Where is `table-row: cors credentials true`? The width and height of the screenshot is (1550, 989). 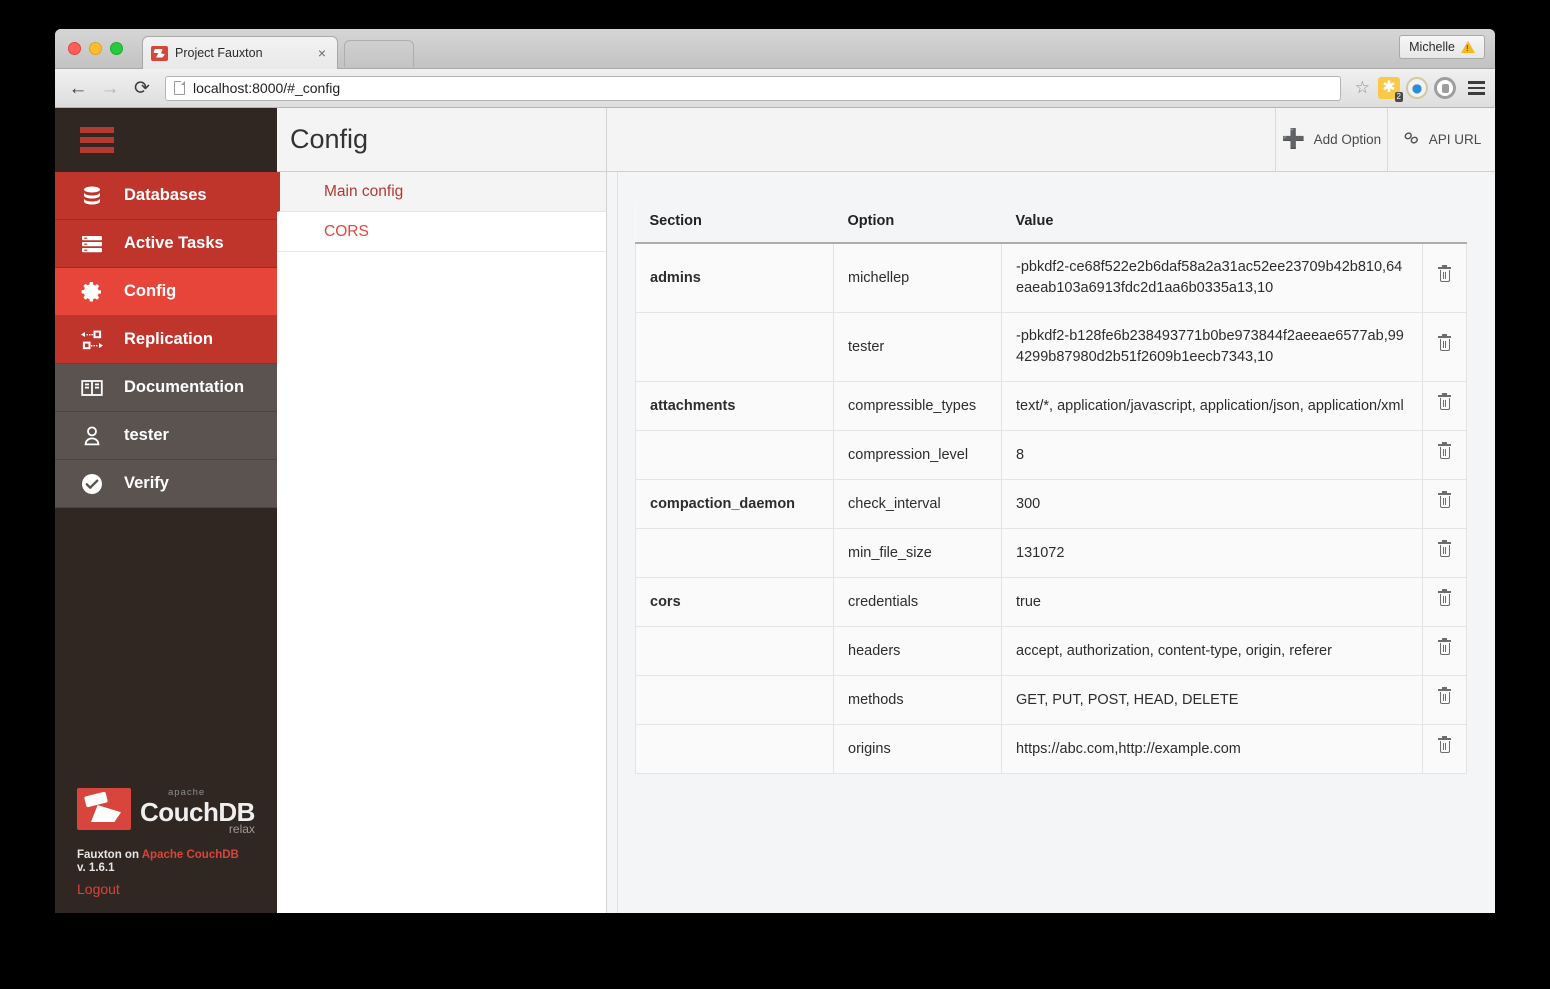 table-row: cors credentials true is located at coordinates (1051, 602).